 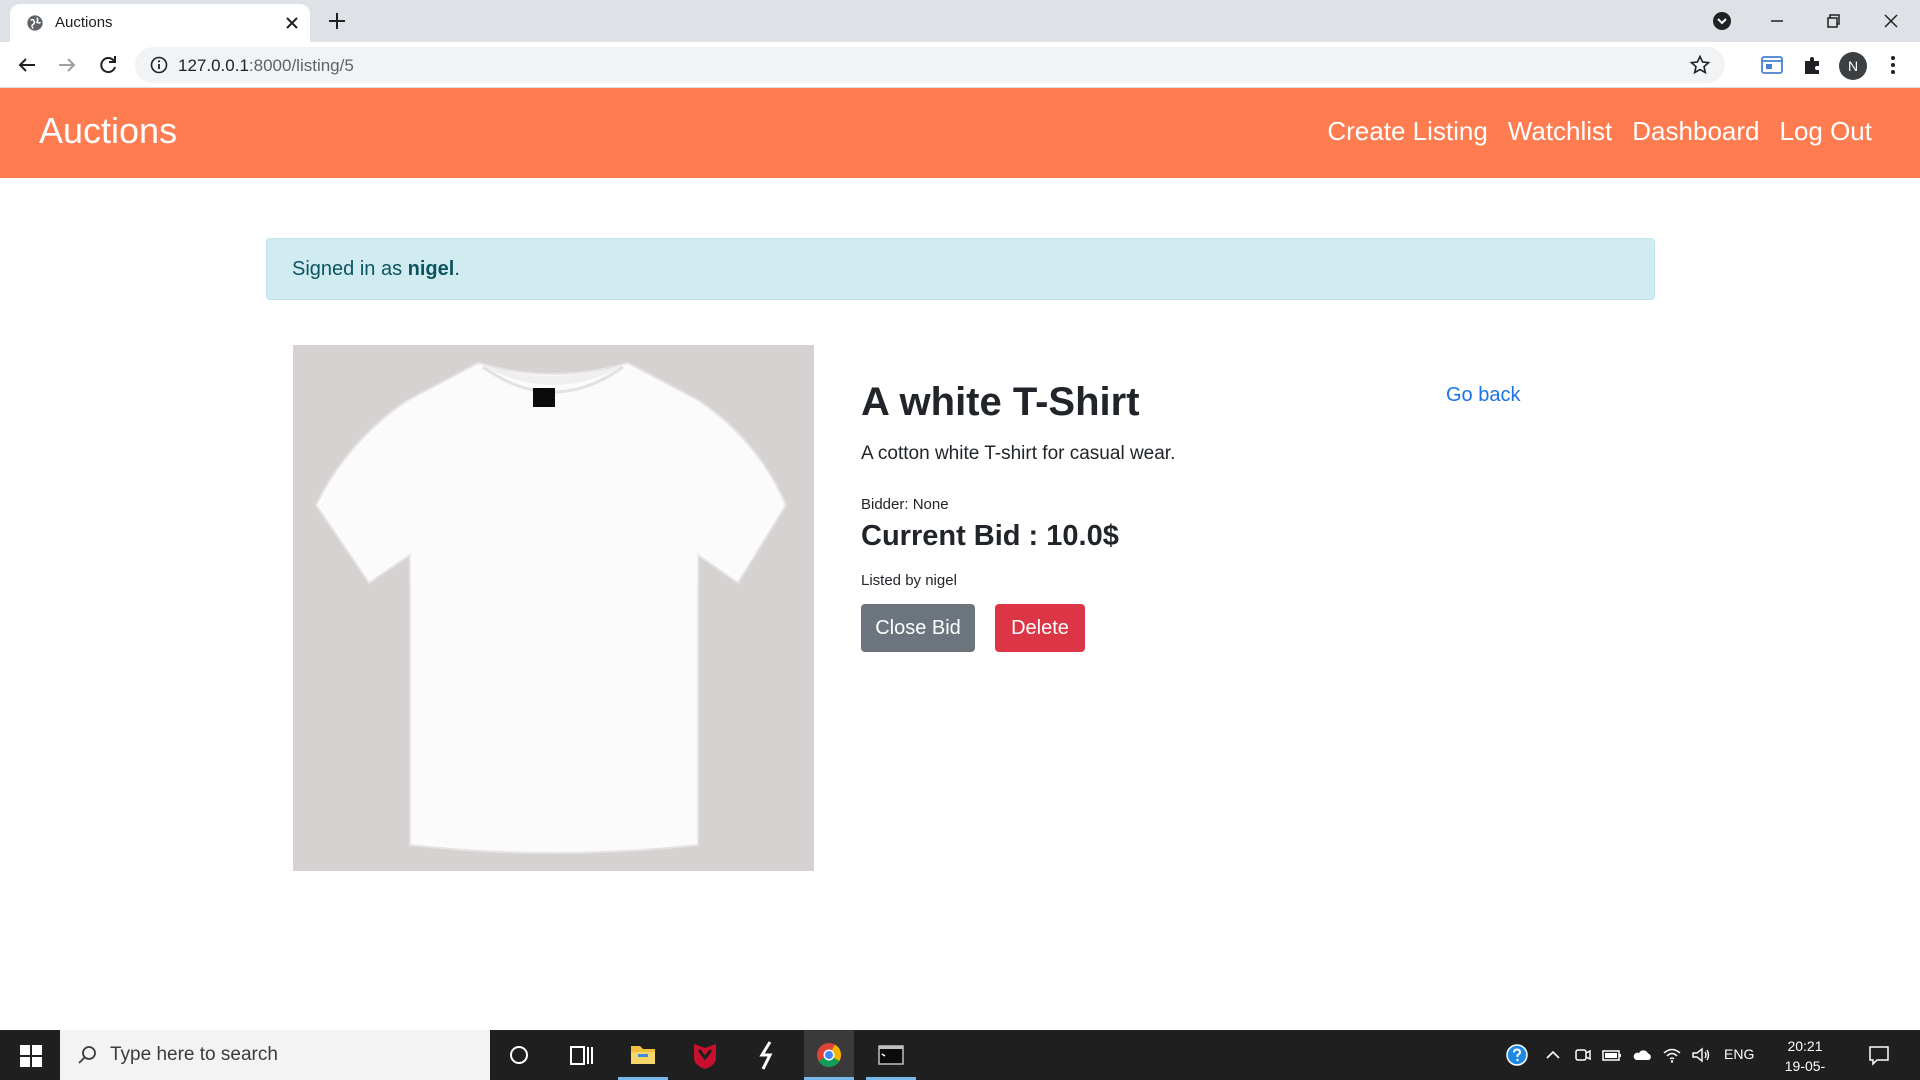 What do you see at coordinates (581, 1055) in the screenshot?
I see `task-view-icon` at bounding box center [581, 1055].